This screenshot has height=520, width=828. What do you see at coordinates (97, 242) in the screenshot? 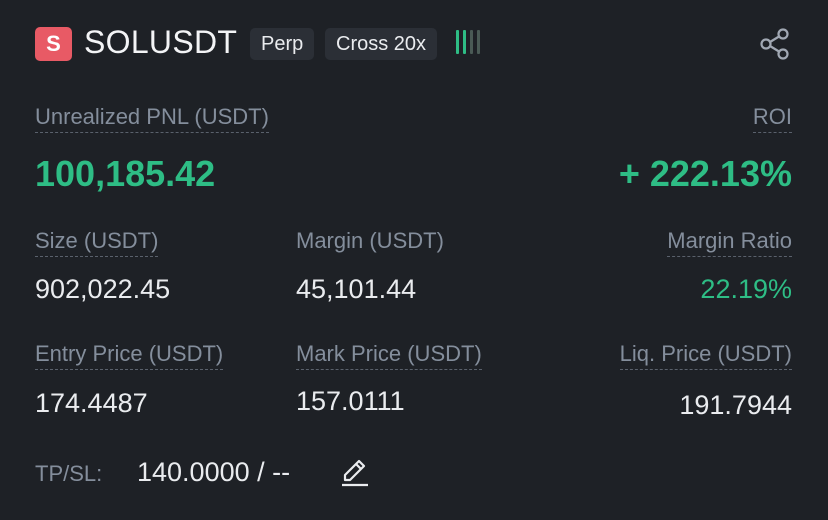
I see `size-label: Size (USDT)` at bounding box center [97, 242].